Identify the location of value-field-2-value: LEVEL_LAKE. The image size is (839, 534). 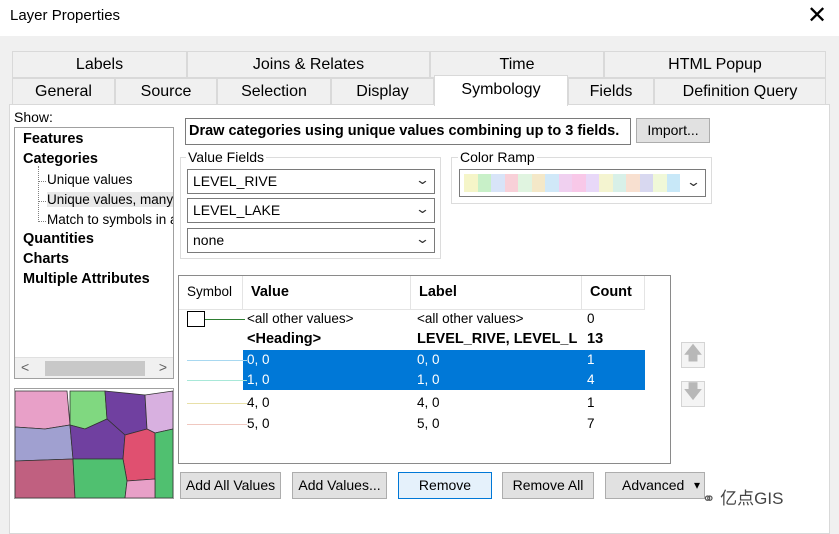
(237, 210).